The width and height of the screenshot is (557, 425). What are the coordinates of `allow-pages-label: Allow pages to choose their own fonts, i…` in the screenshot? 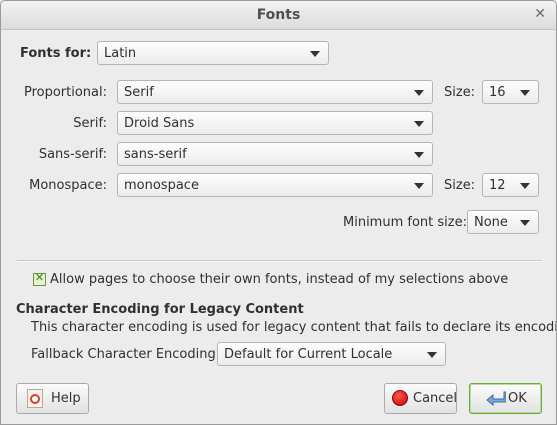 It's located at (279, 279).